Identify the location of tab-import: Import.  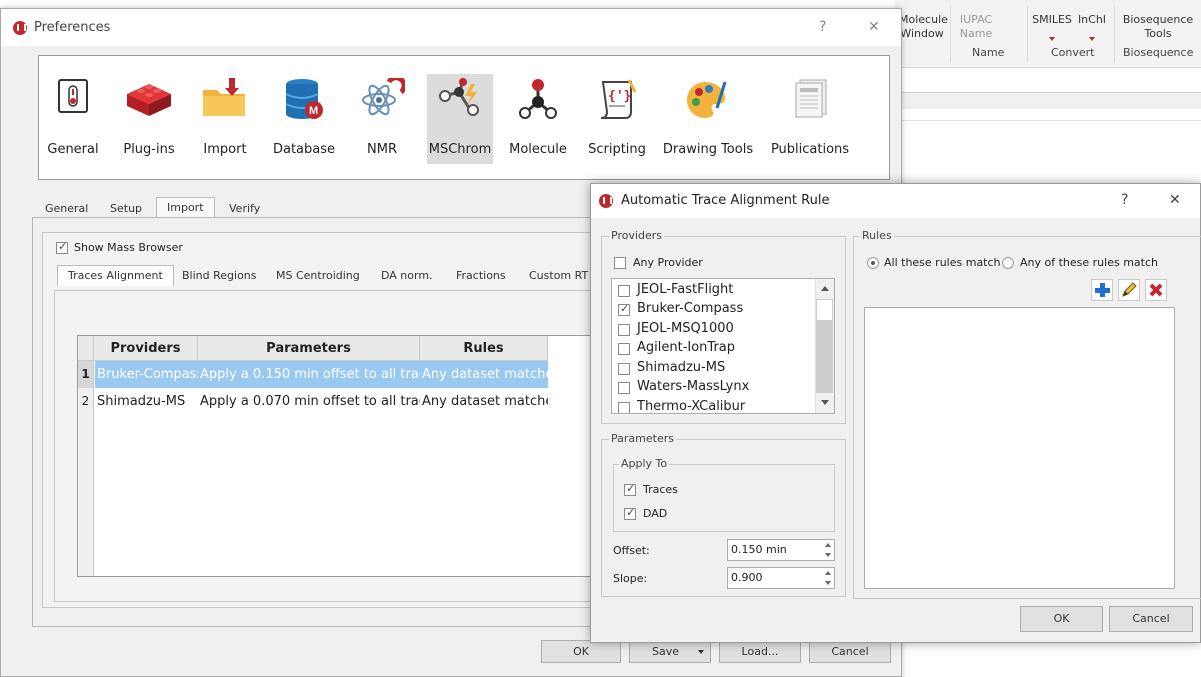
(185, 207).